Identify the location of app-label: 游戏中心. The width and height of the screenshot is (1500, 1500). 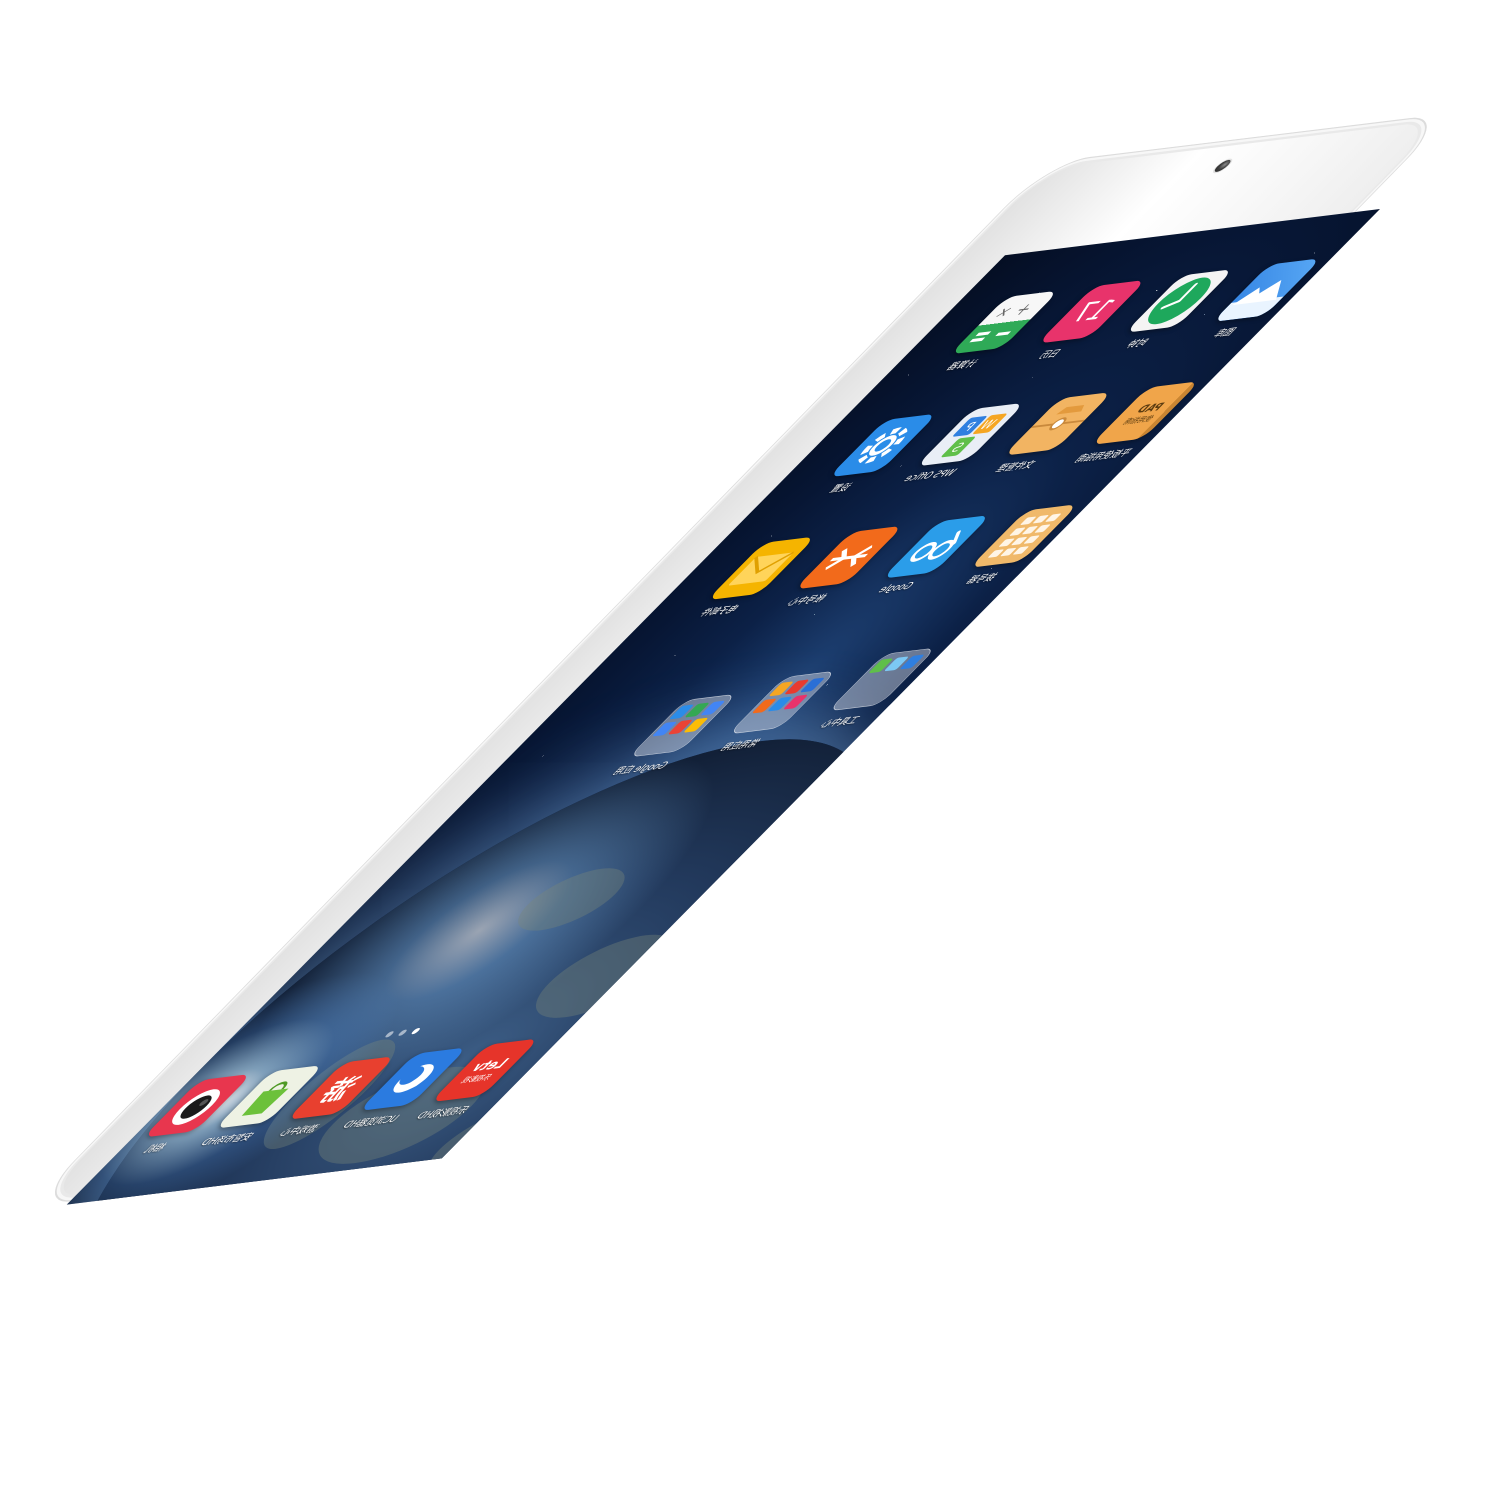
(298, 1131).